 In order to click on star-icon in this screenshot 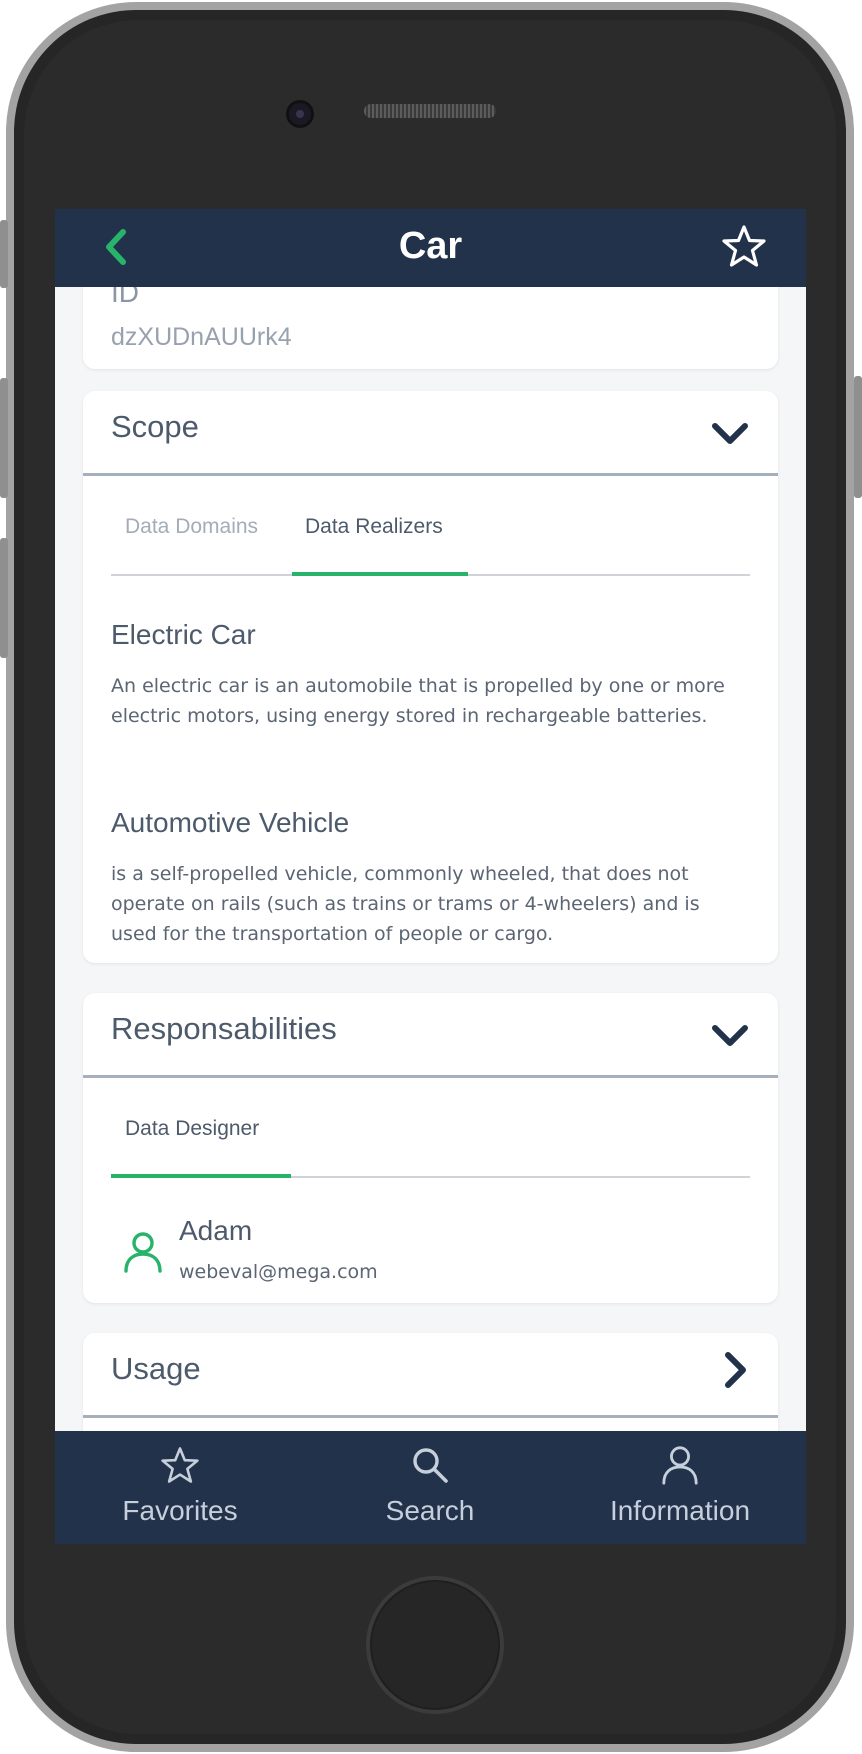, I will do `click(180, 1465)`.